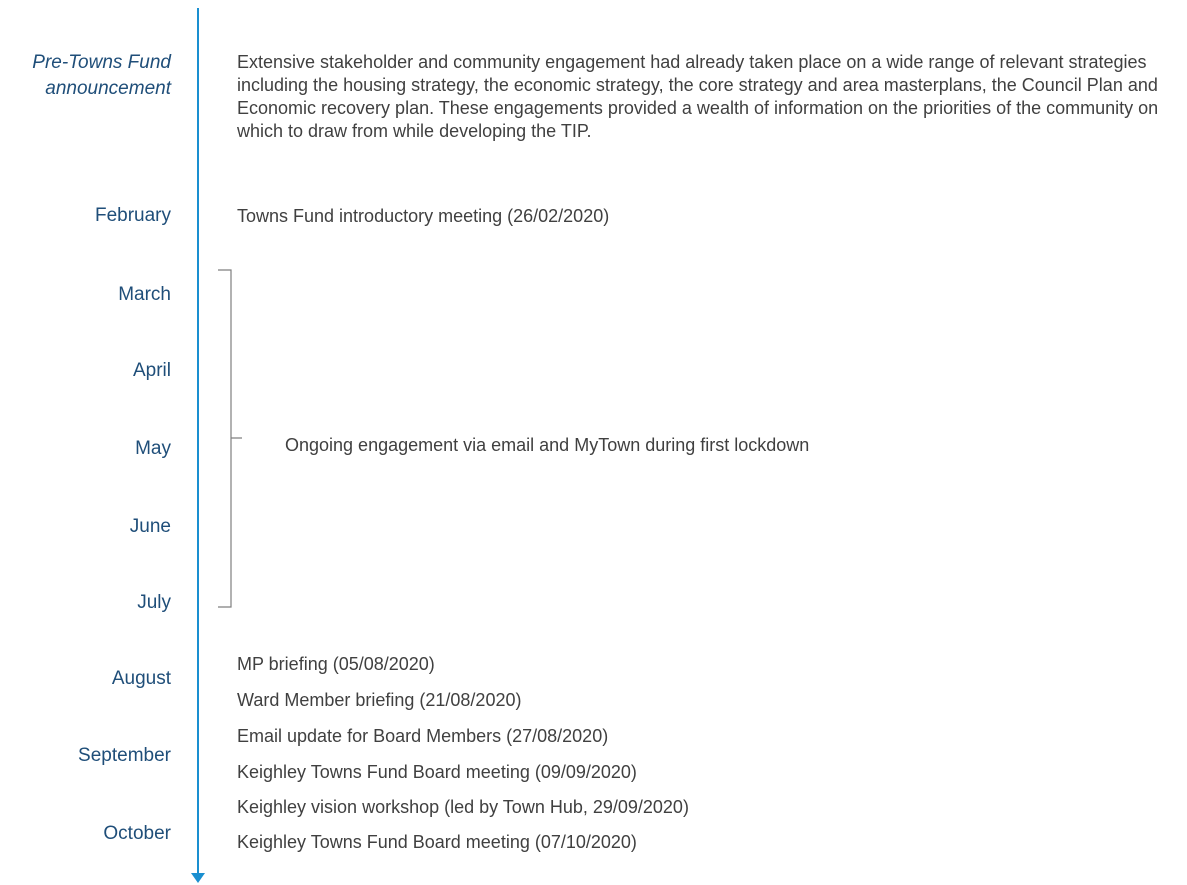 The image size is (1187, 885). Describe the element at coordinates (379, 700) in the screenshot. I see `event-item: Ward Member briefing (21/08/2020)` at that location.